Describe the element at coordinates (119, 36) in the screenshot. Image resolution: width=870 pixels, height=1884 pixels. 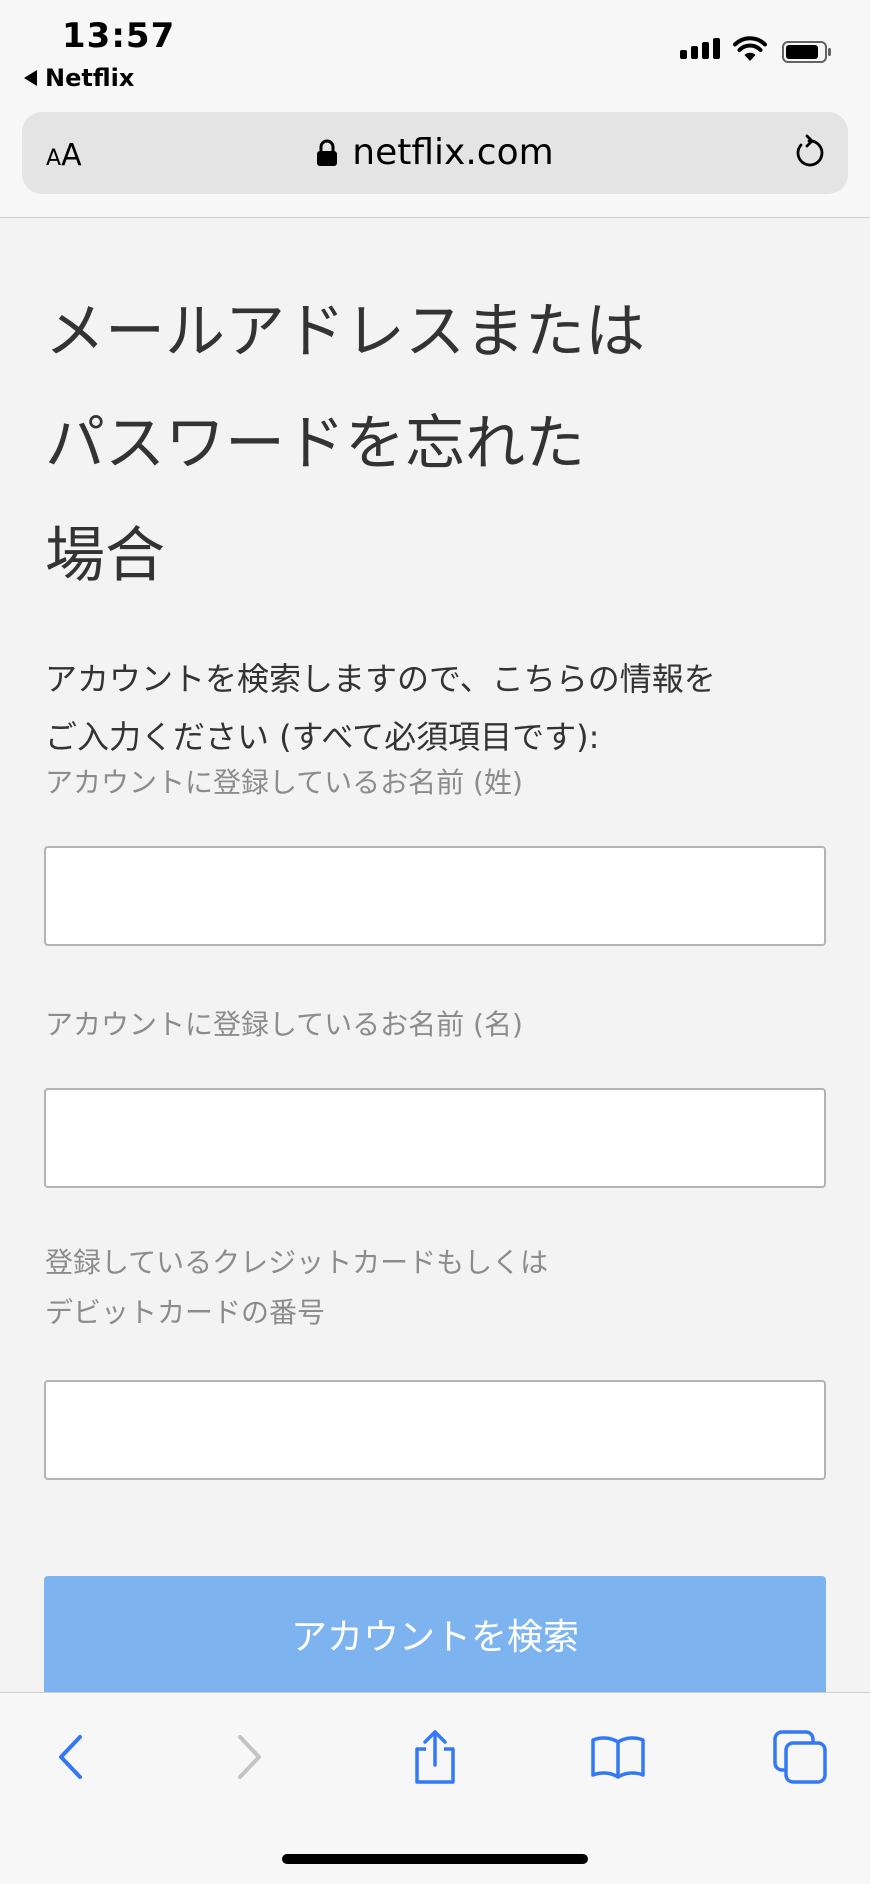
I see `status-time: 13:57` at that location.